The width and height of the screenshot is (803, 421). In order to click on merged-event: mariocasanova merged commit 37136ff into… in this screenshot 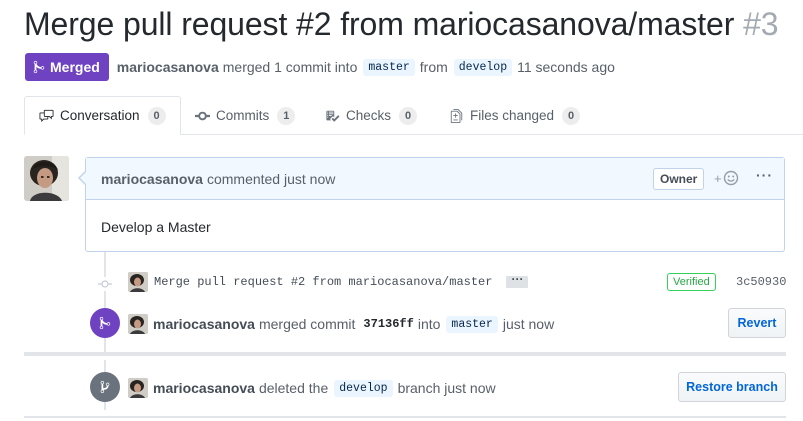, I will do `click(343, 324)`.